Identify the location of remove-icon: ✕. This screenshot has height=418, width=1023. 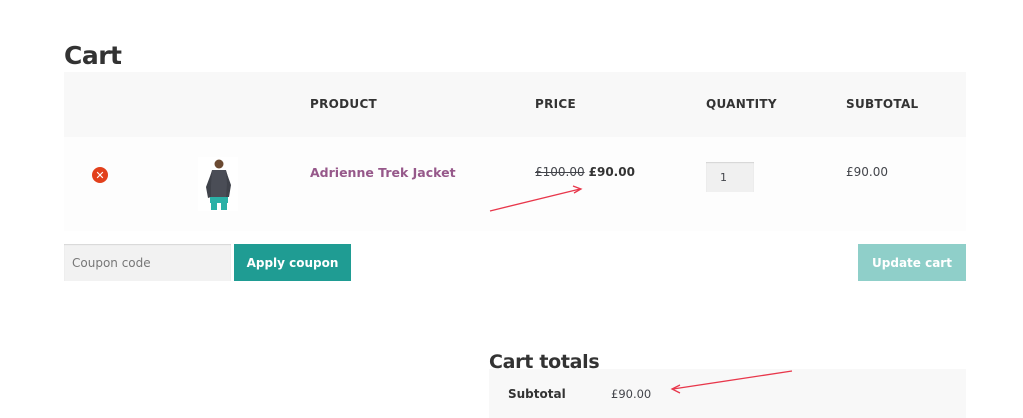
(100, 175).